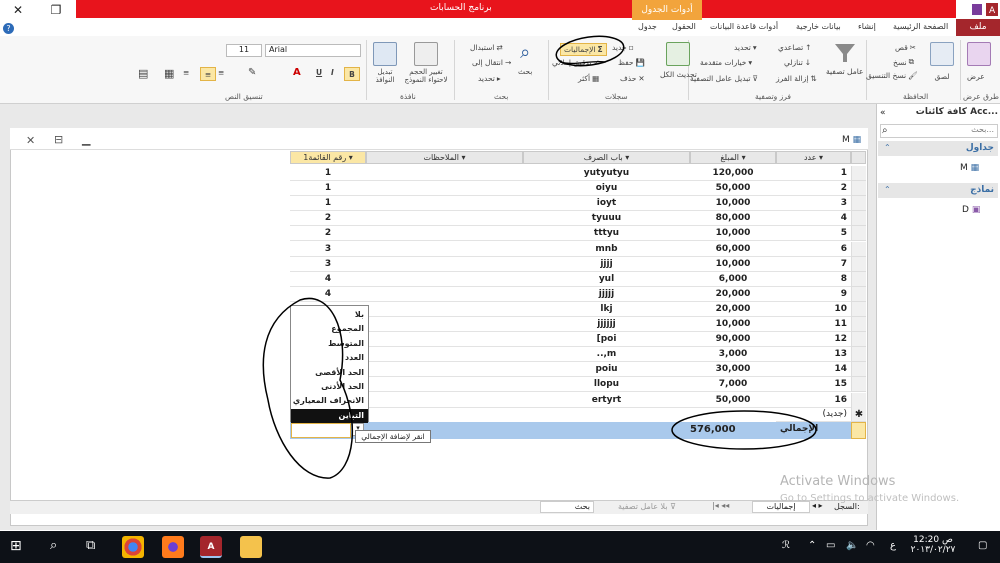 The image size is (1000, 563). Describe the element at coordinates (58, 139) in the screenshot. I see `restore-table-button: ⊟` at that location.